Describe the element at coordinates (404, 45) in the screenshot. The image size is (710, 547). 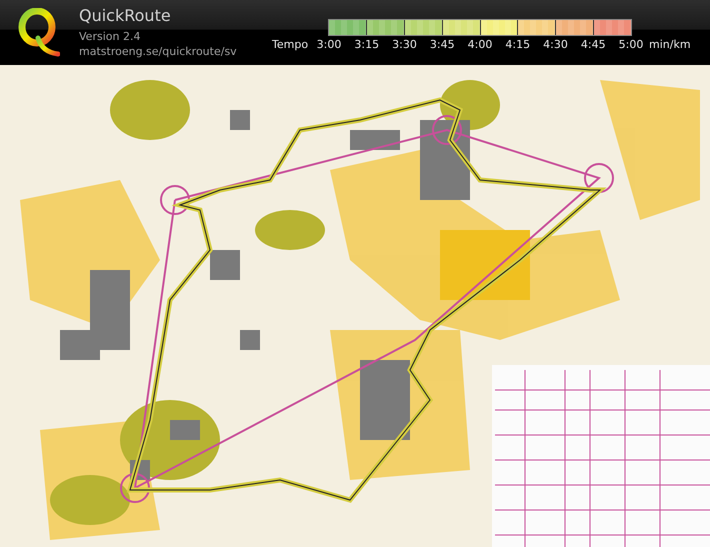
I see `pace-tick-label: 3:30` at that location.